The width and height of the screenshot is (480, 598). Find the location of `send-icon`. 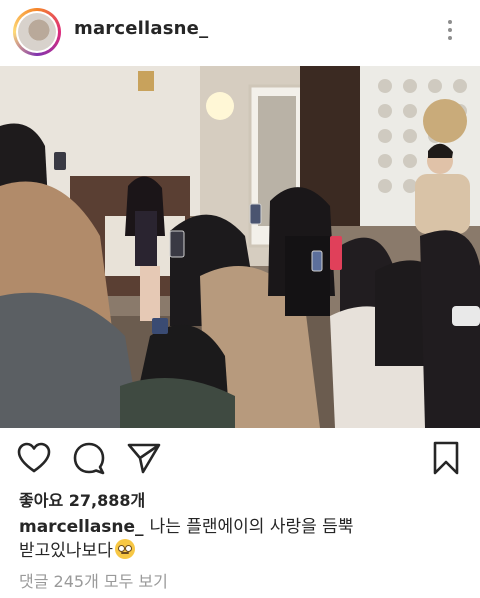

send-icon is located at coordinates (144, 458).